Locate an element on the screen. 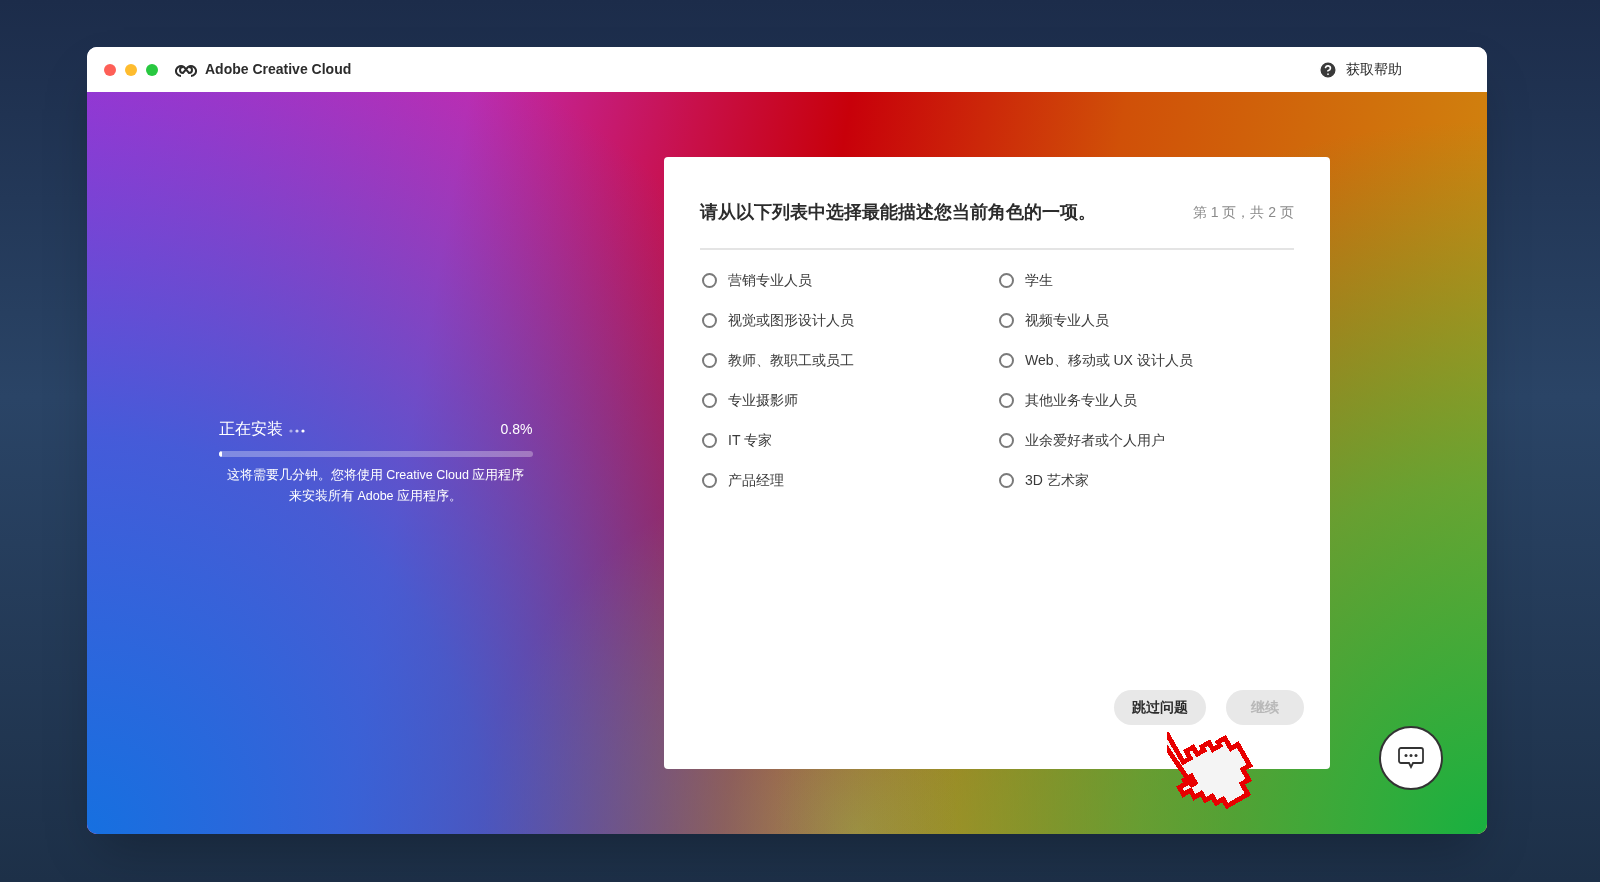  role-option: 专业摄影师 is located at coordinates (848, 400).